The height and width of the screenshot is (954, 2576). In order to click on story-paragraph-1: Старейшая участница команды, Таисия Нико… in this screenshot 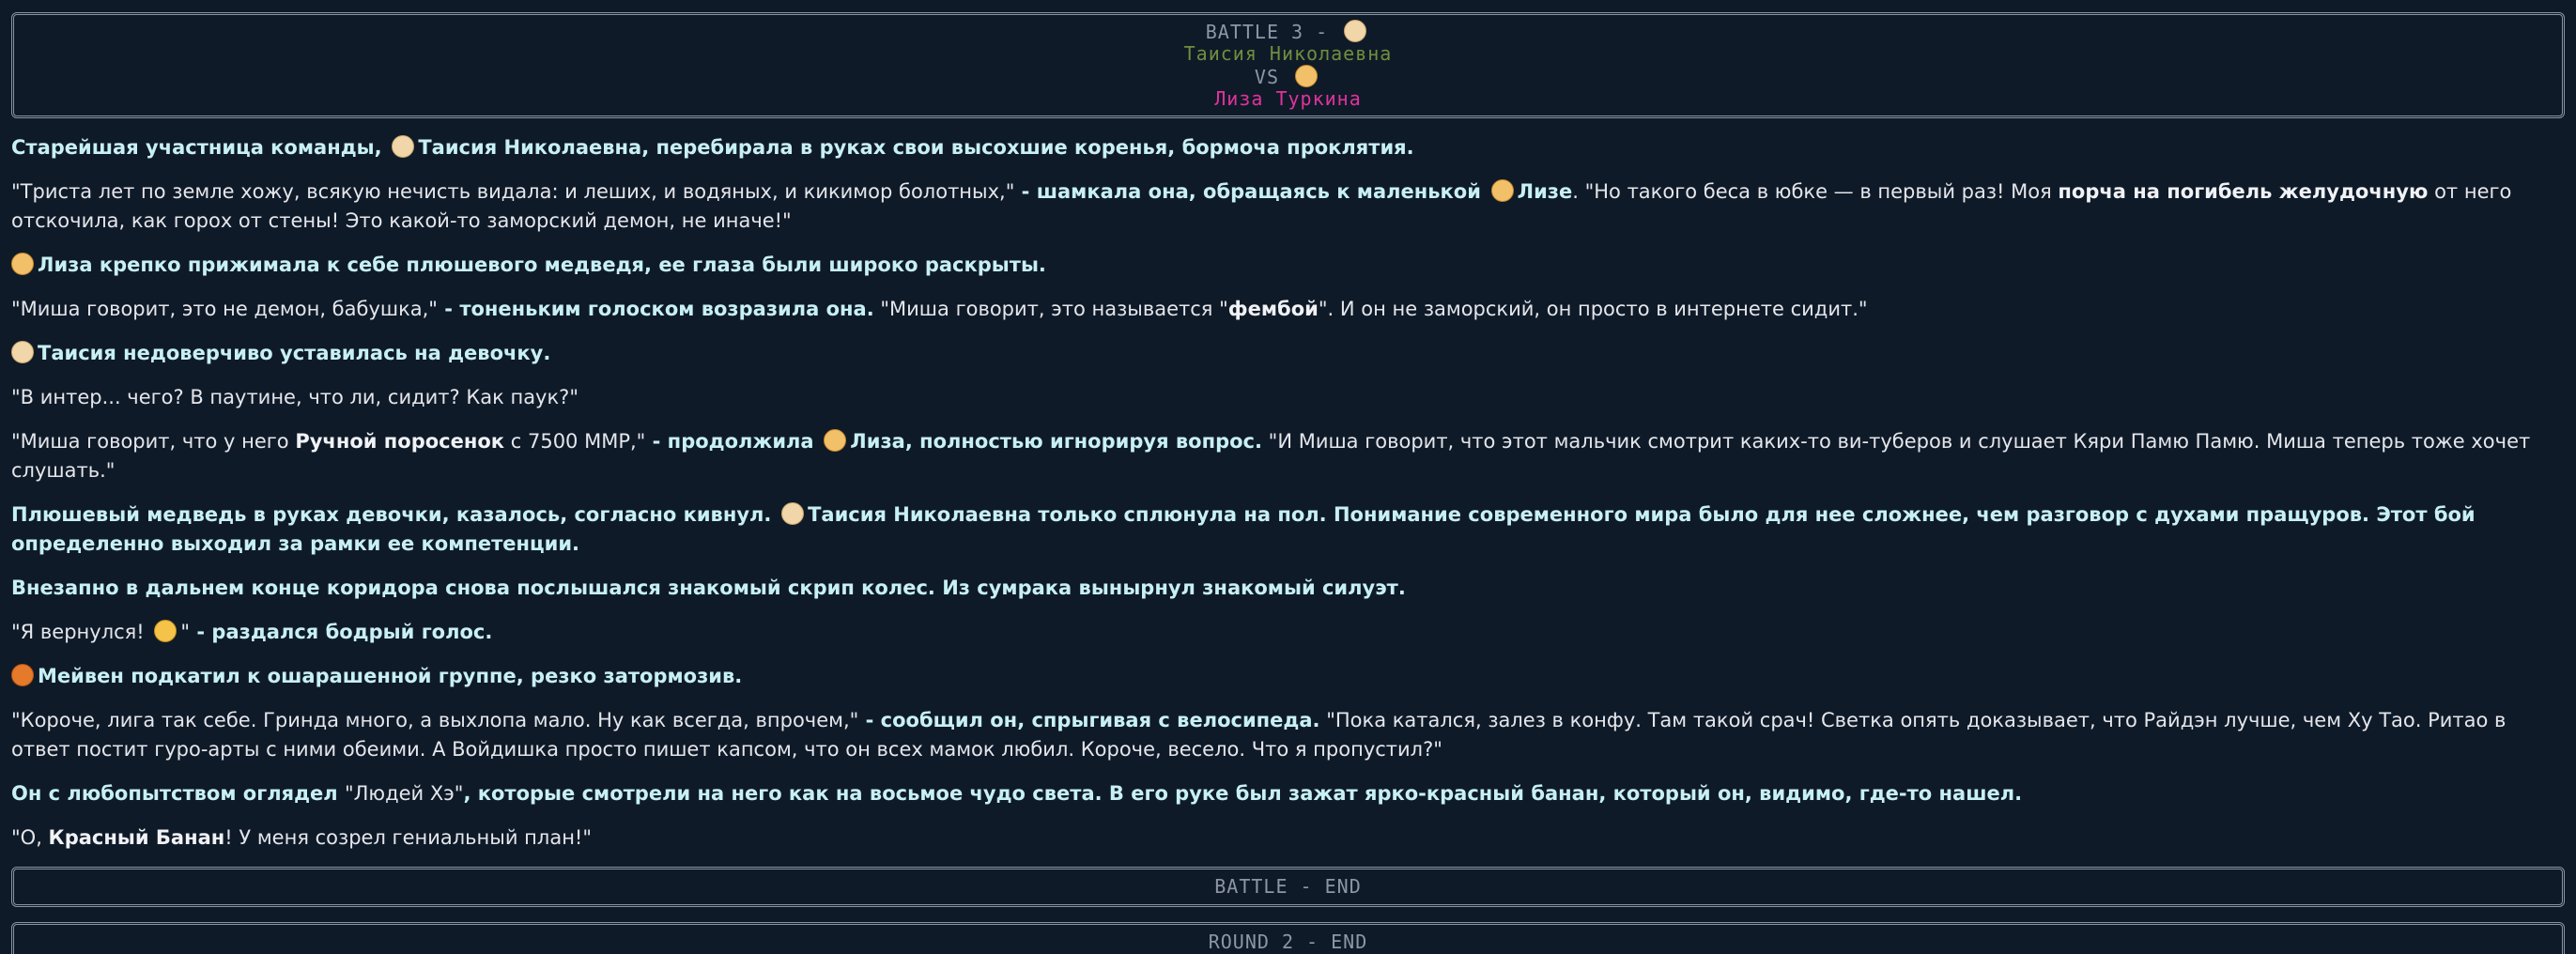, I will do `click(712, 147)`.